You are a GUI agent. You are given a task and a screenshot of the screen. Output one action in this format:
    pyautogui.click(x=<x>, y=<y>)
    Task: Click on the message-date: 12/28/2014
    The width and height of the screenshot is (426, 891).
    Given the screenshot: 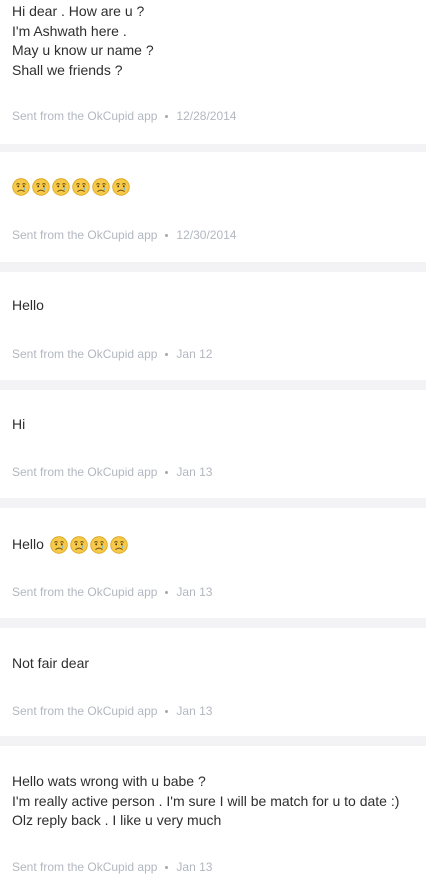 What is the action you would take?
    pyautogui.click(x=206, y=116)
    